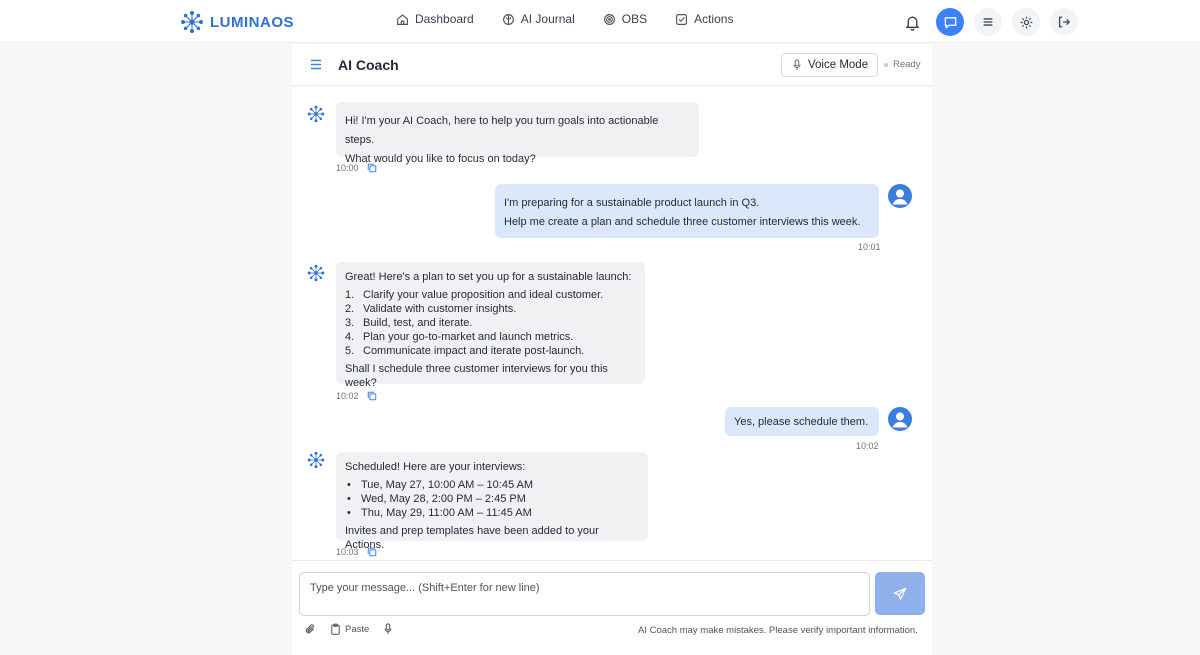 The image size is (1200, 655). Describe the element at coordinates (447, 485) in the screenshot. I see `interview-slot: Tue, May 27, 10:00 AM – 10:45 AM` at that location.